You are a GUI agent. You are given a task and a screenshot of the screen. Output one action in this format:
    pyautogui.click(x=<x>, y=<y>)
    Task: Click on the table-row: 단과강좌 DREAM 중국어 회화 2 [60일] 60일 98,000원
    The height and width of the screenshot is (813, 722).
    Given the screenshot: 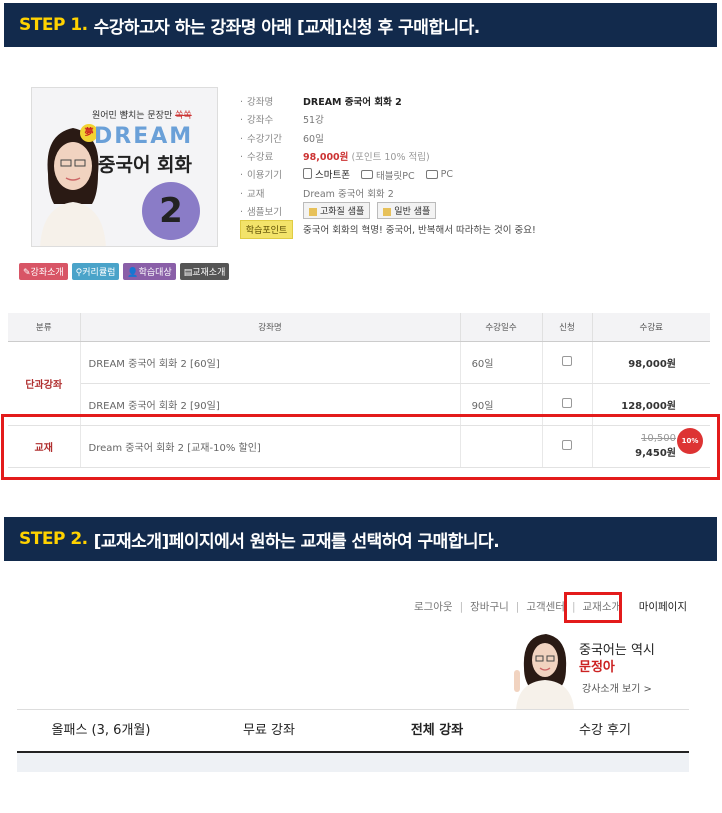 What is the action you would take?
    pyautogui.click(x=359, y=383)
    